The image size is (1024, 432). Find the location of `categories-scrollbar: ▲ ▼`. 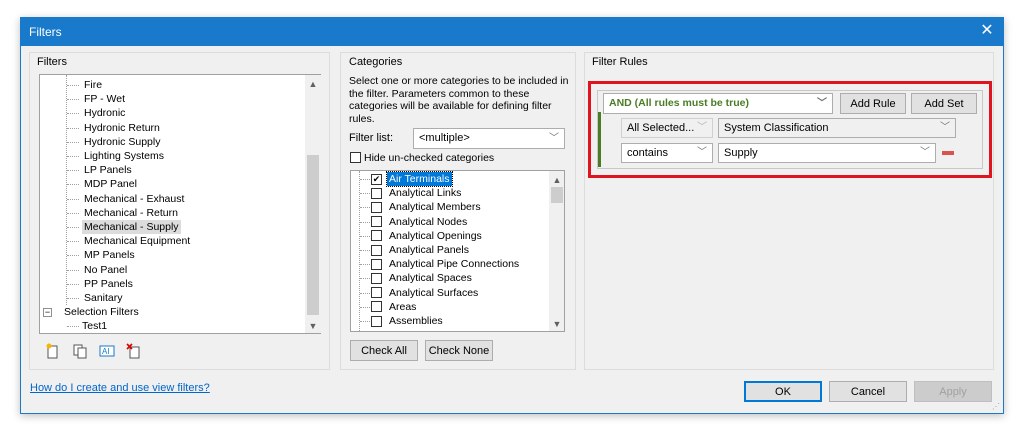

categories-scrollbar: ▲ ▼ is located at coordinates (556, 251).